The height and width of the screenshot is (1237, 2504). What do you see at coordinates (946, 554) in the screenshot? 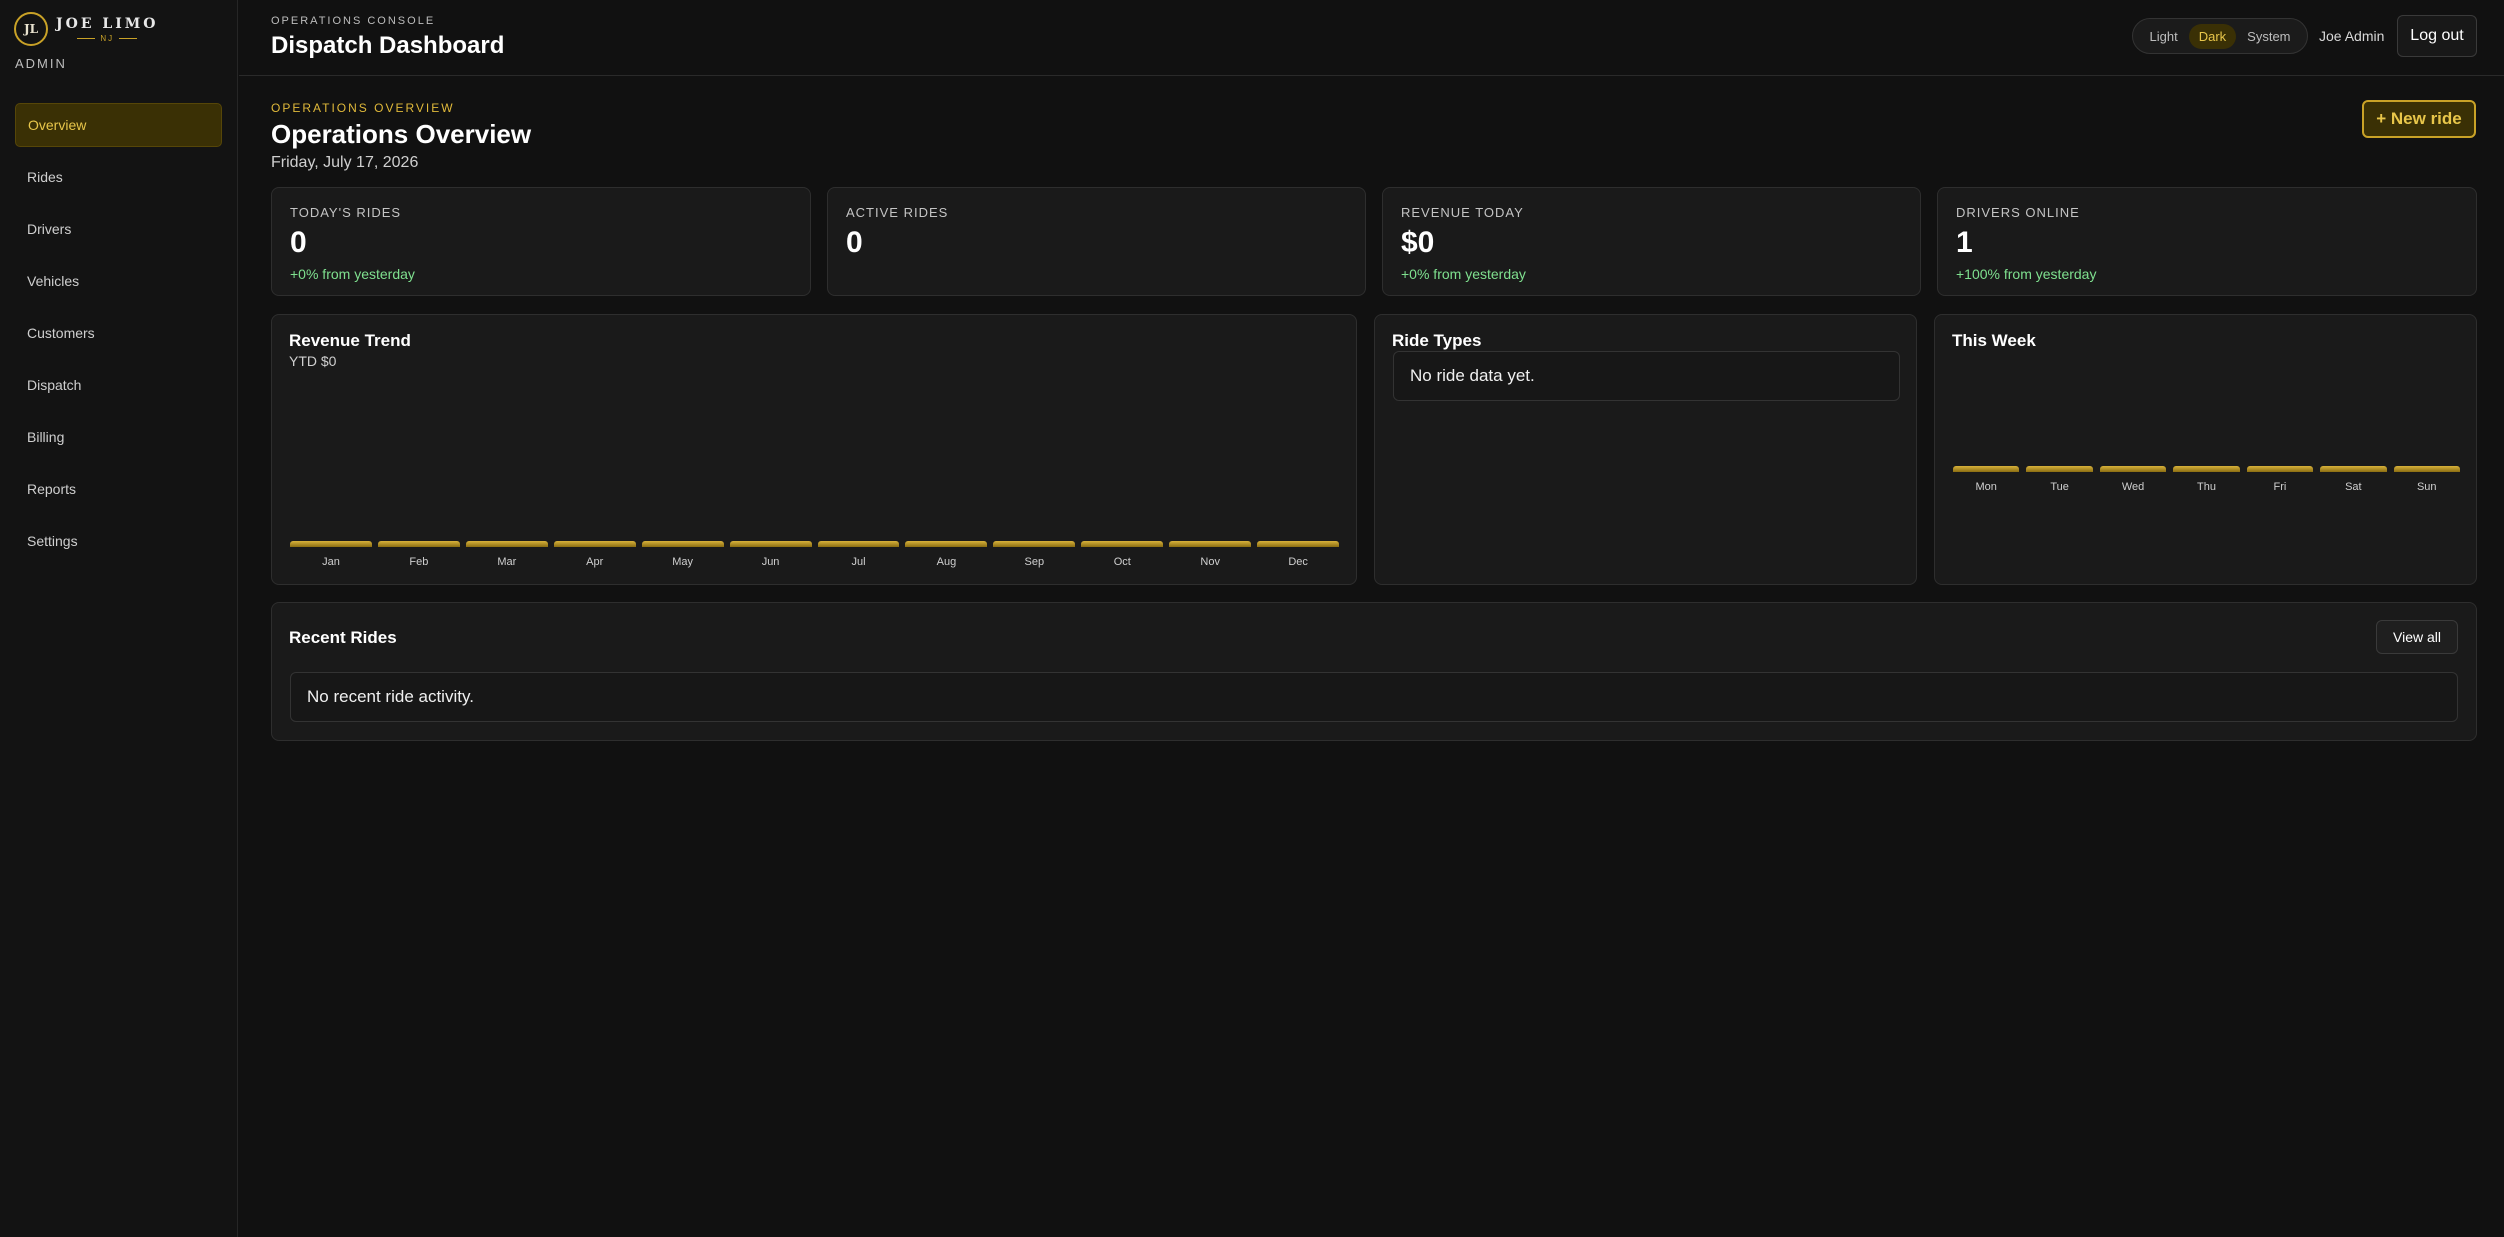
I see `bar-column: Aug` at bounding box center [946, 554].